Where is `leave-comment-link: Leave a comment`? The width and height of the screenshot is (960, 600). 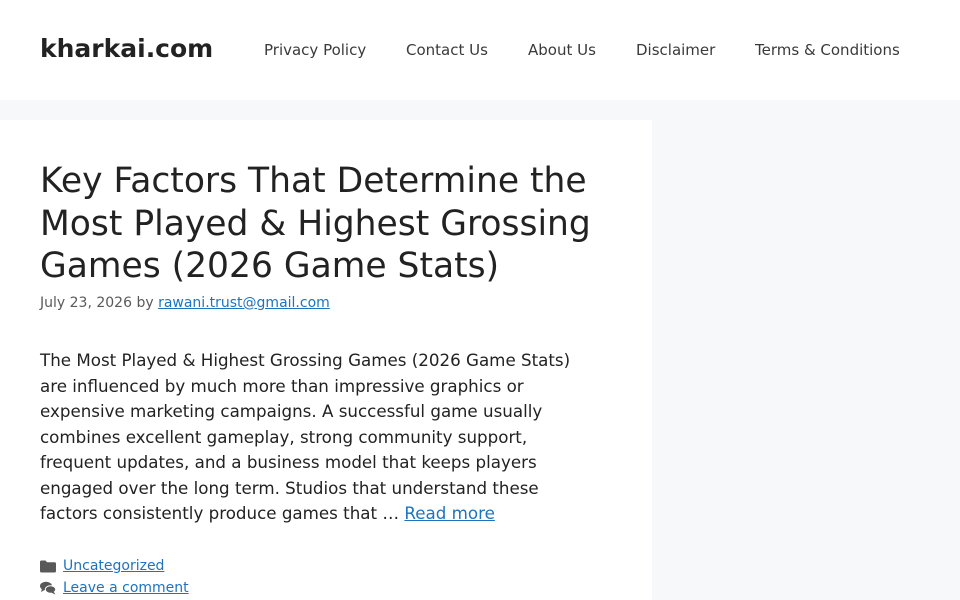
leave-comment-link: Leave a comment is located at coordinates (126, 588).